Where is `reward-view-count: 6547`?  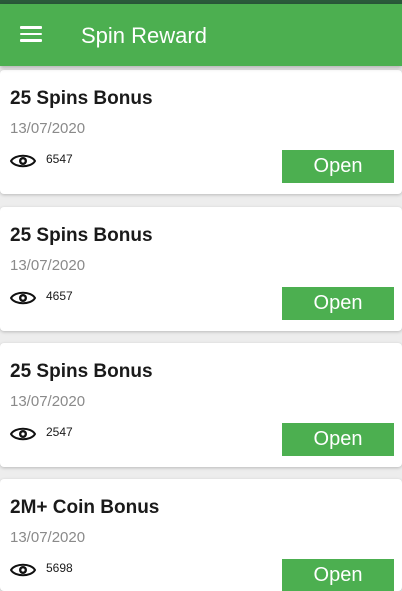
reward-view-count: 6547 is located at coordinates (59, 159).